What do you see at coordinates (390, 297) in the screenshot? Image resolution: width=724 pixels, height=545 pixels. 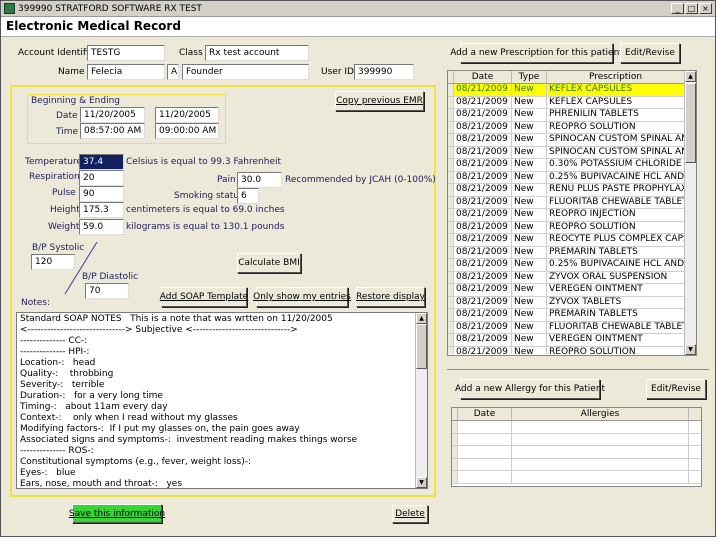 I see `restore-display-button: Restore display` at bounding box center [390, 297].